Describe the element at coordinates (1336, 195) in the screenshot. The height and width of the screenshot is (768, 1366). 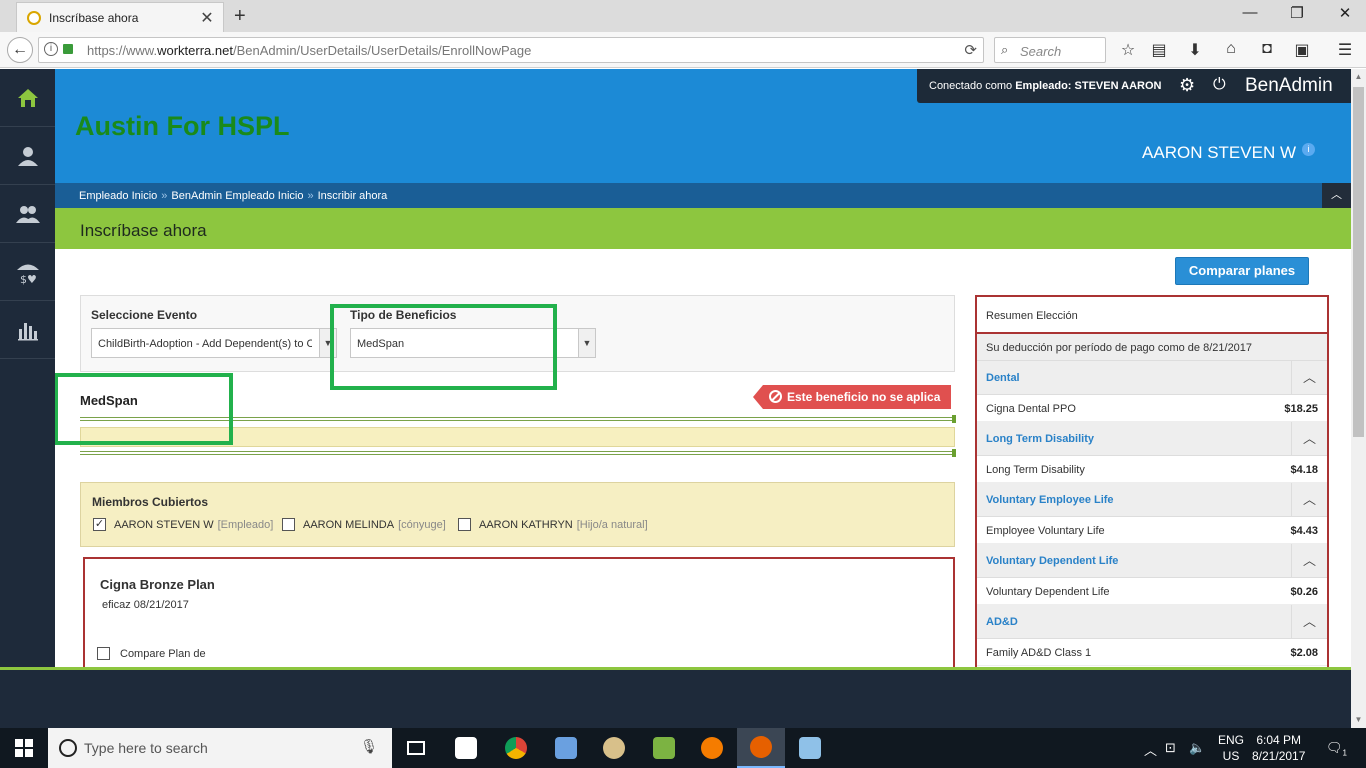
I see `collapse-header-icon: ︿` at that location.